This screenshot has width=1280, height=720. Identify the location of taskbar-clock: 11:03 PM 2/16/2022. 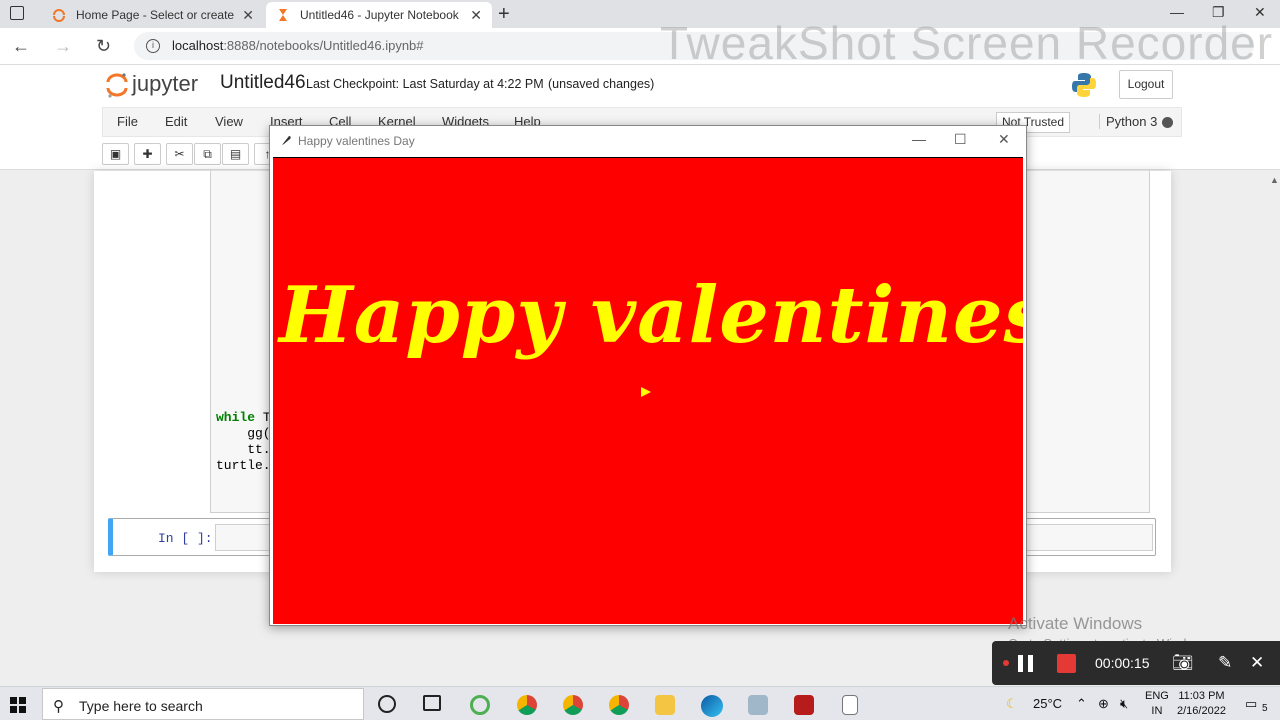
(1201, 704).